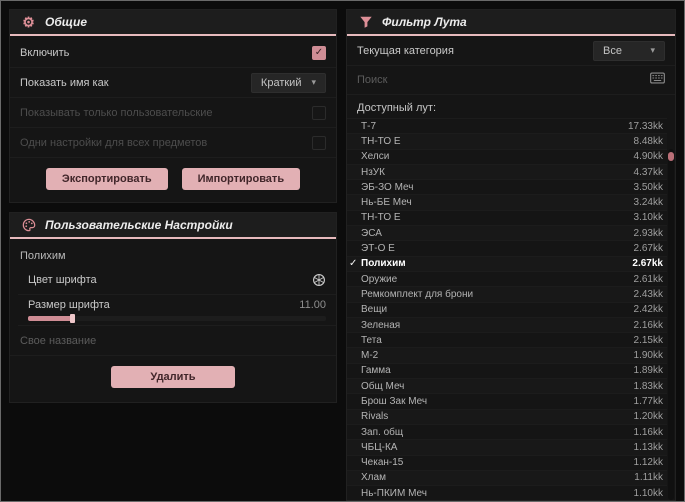 This screenshot has width=685, height=502. Describe the element at coordinates (177, 311) in the screenshot. I see `font-size-cell: Размер шрифта 11.00` at that location.